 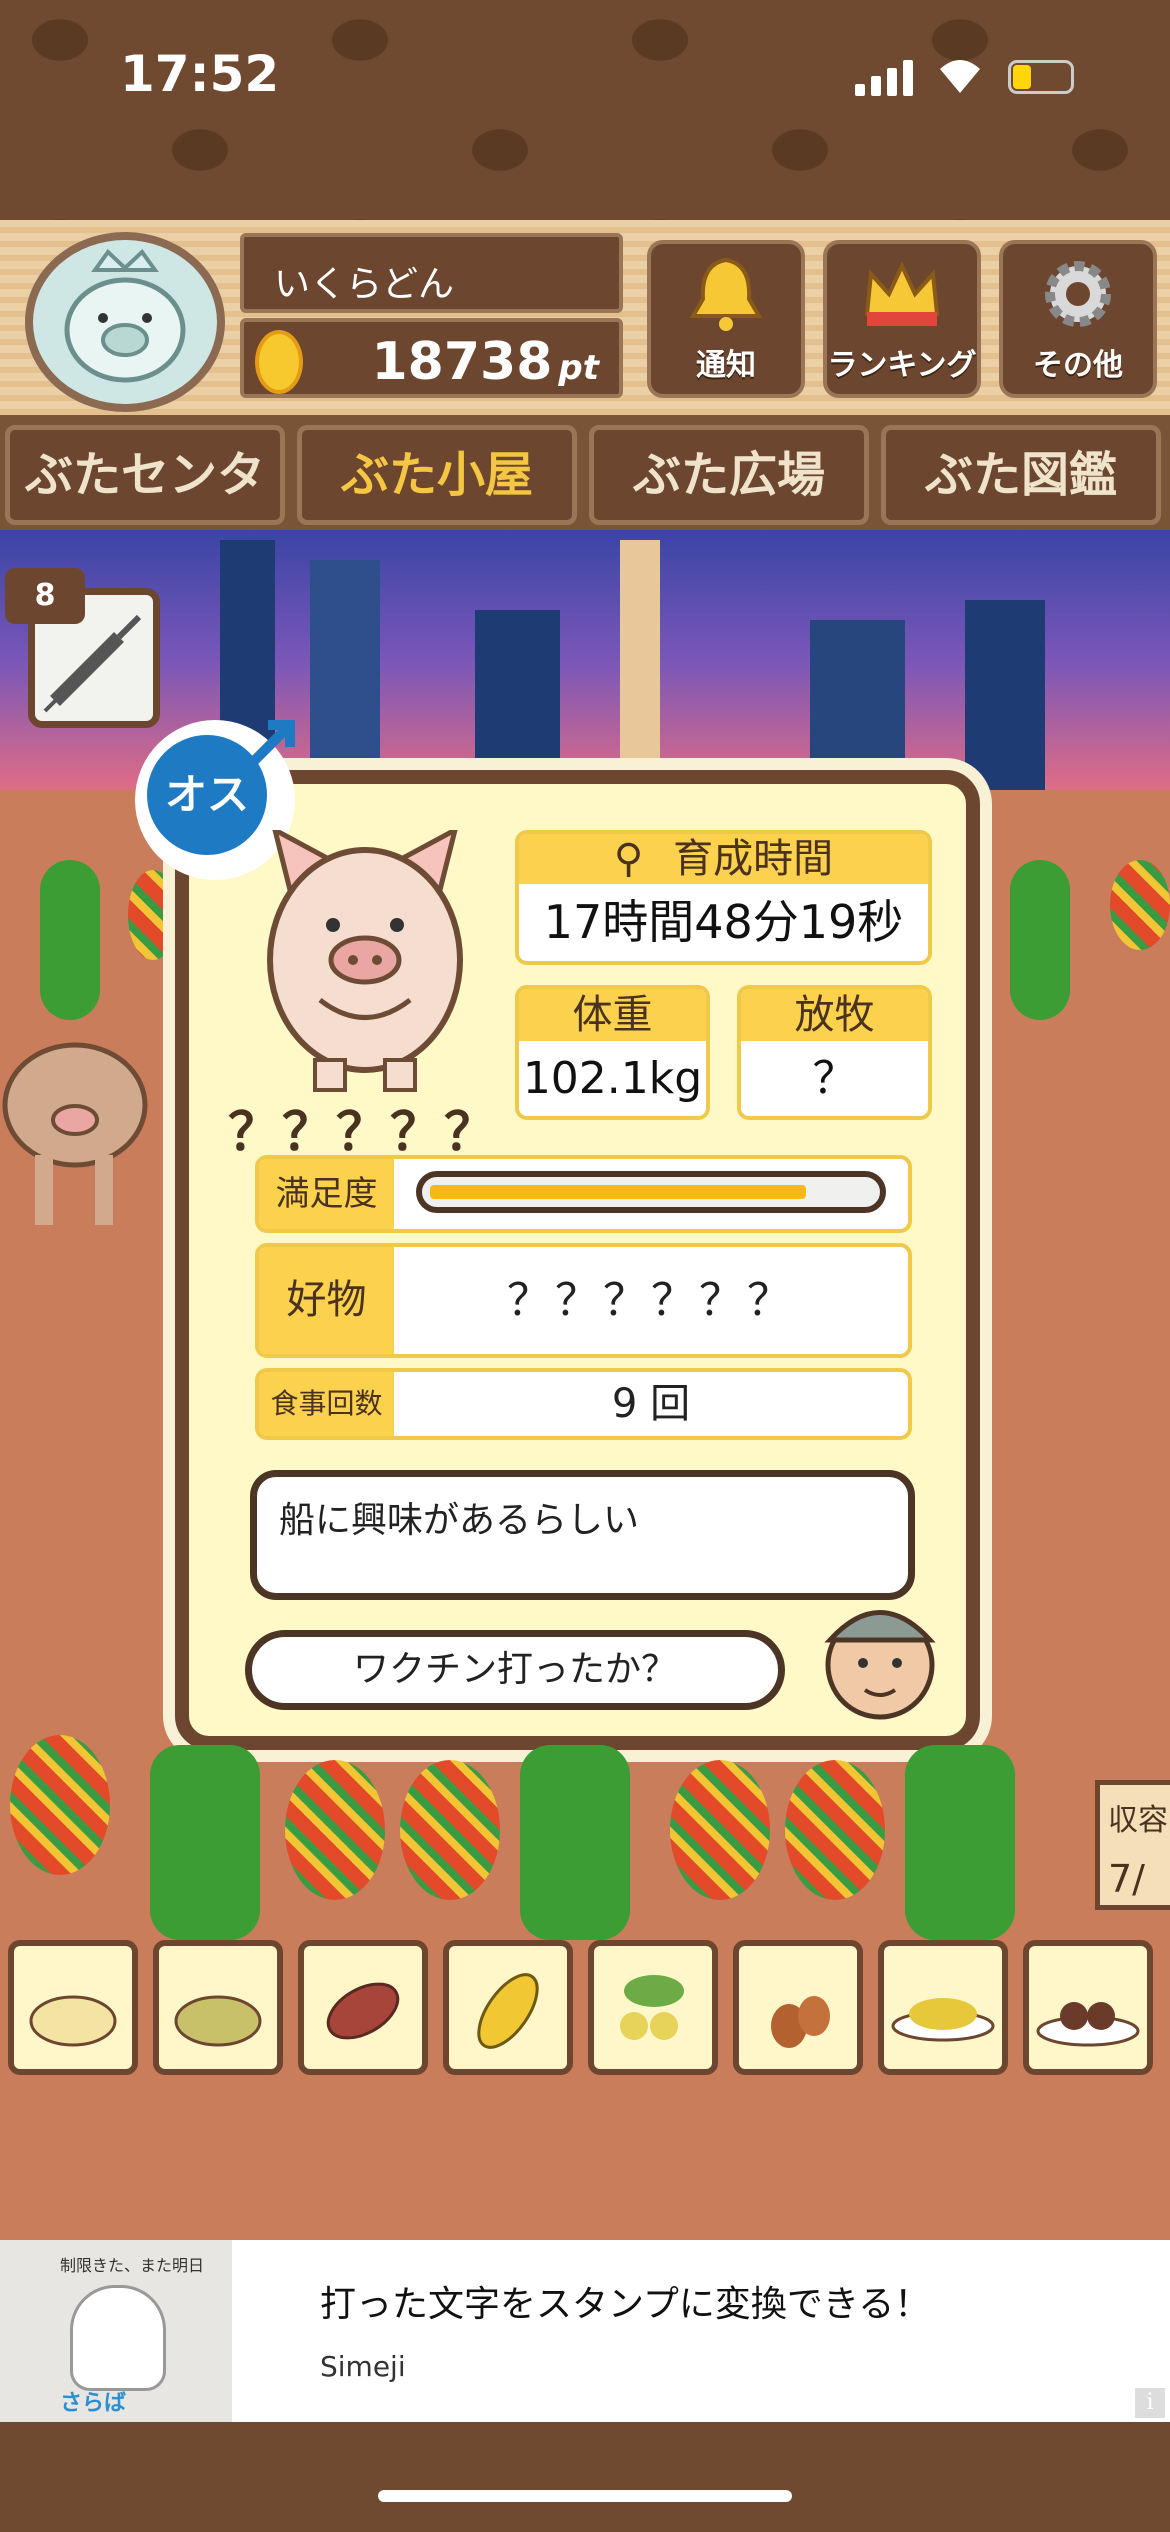 What do you see at coordinates (651, 1404) in the screenshot?
I see `meals-value: 9 回` at bounding box center [651, 1404].